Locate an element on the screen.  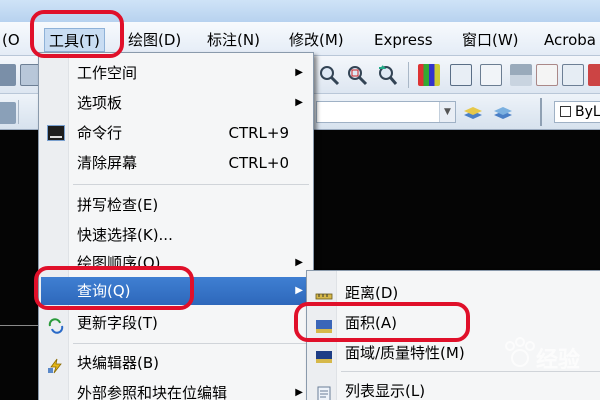
calculator-icon is located at coordinates (573, 75).